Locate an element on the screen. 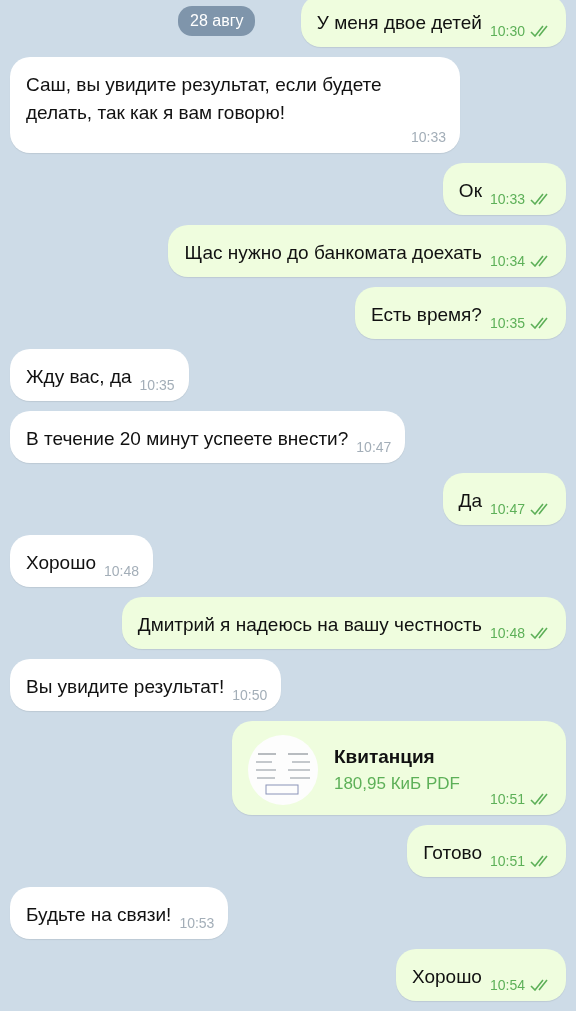 This screenshot has width=576, height=1011. outgoing-message: У меня двое детей 10:30 is located at coordinates (433, 23).